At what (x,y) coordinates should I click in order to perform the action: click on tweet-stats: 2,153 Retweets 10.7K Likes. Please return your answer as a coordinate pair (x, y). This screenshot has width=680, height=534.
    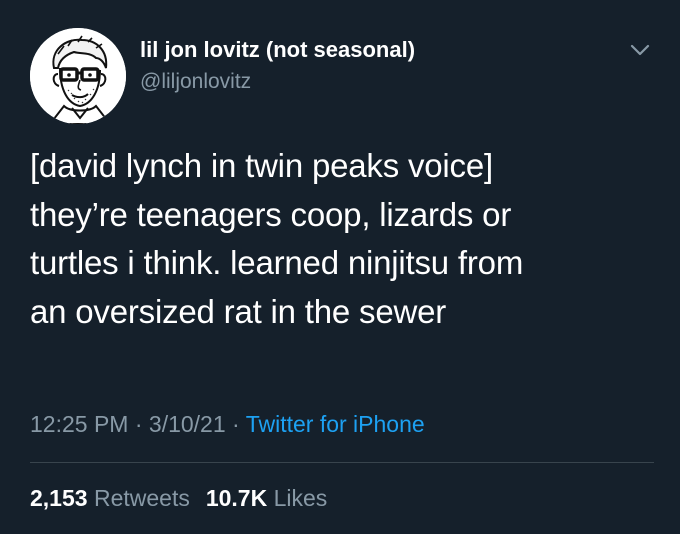
    Looking at the image, I should click on (178, 498).